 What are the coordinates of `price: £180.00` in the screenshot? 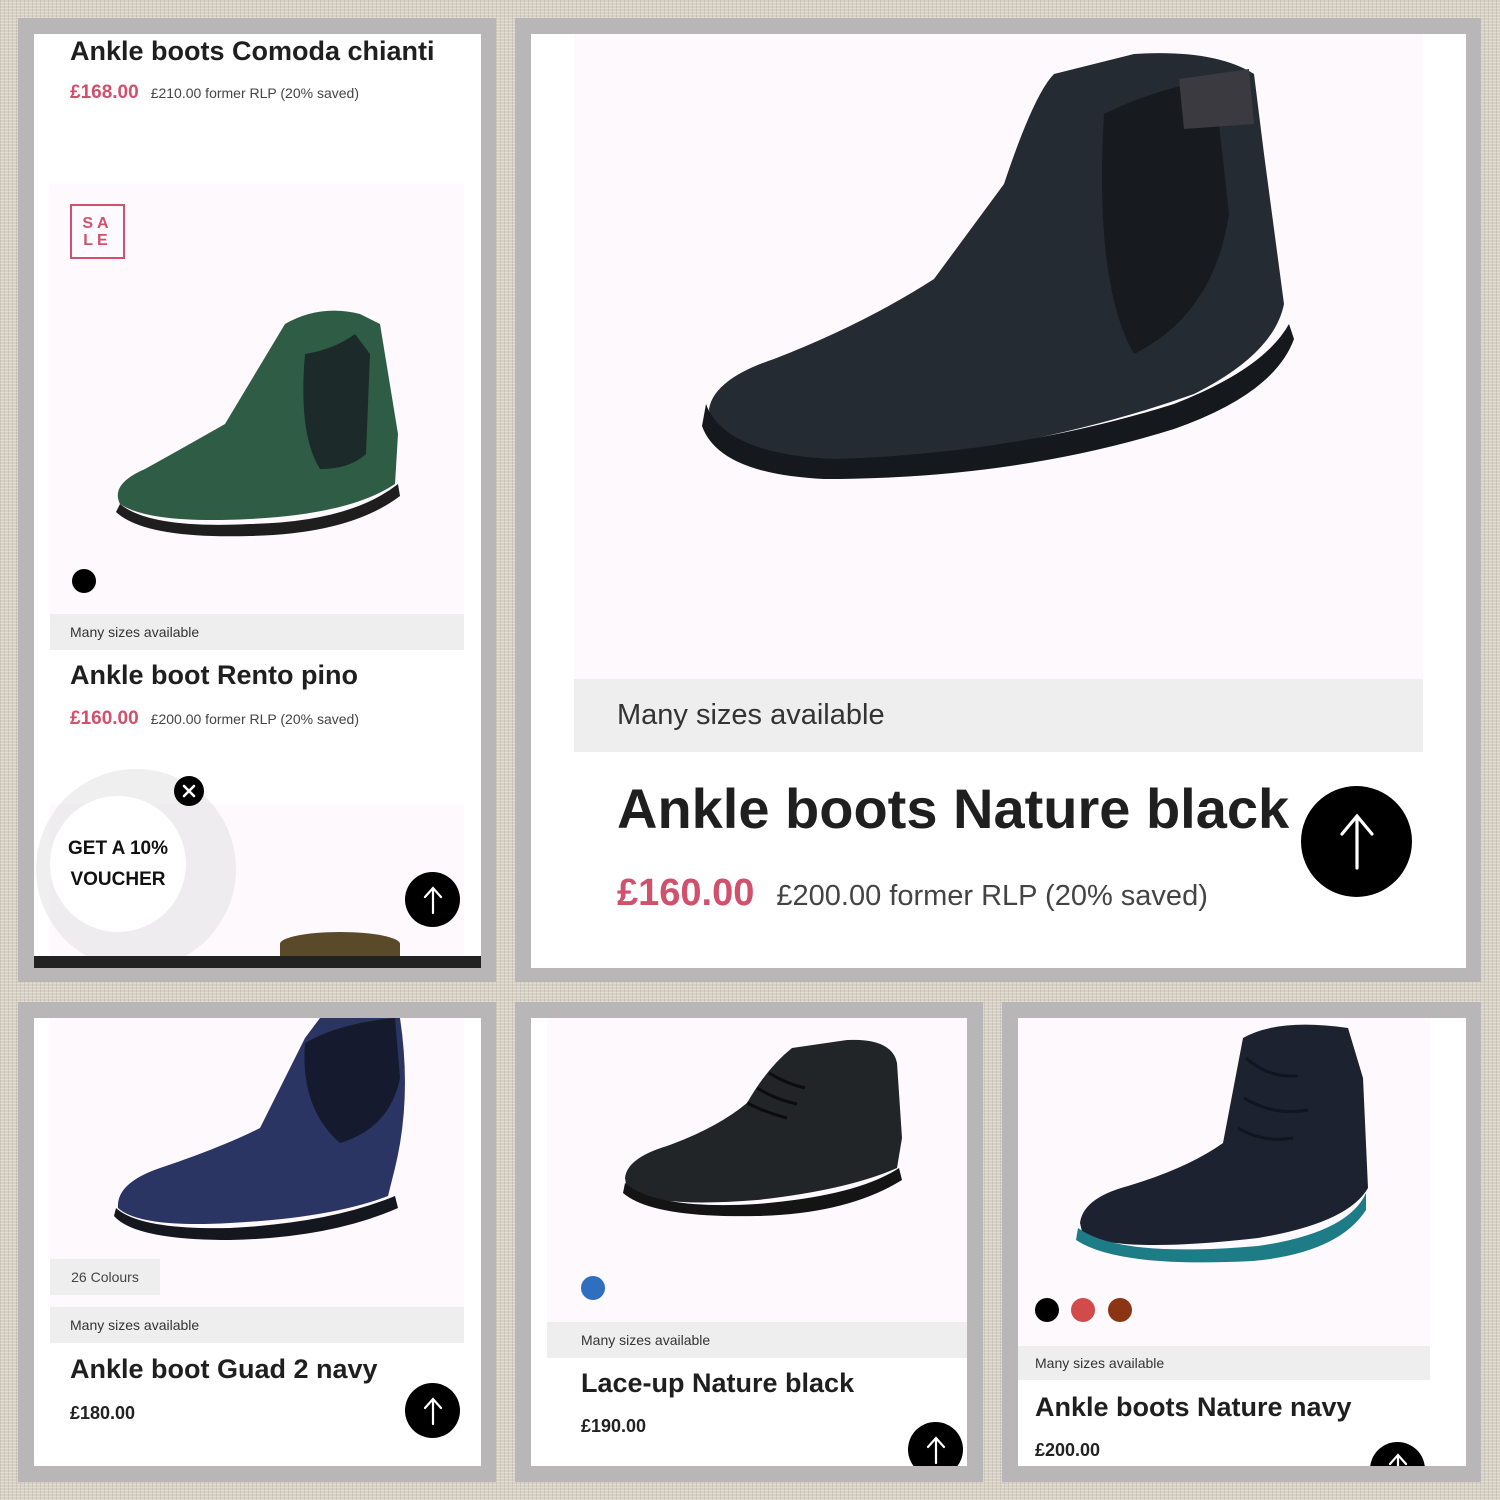 It's located at (103, 1413).